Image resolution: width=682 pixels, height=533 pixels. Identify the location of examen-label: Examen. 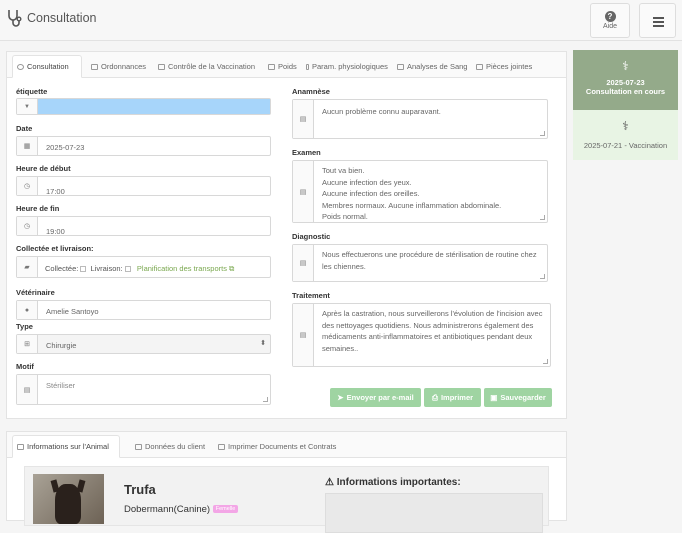
(306, 152).